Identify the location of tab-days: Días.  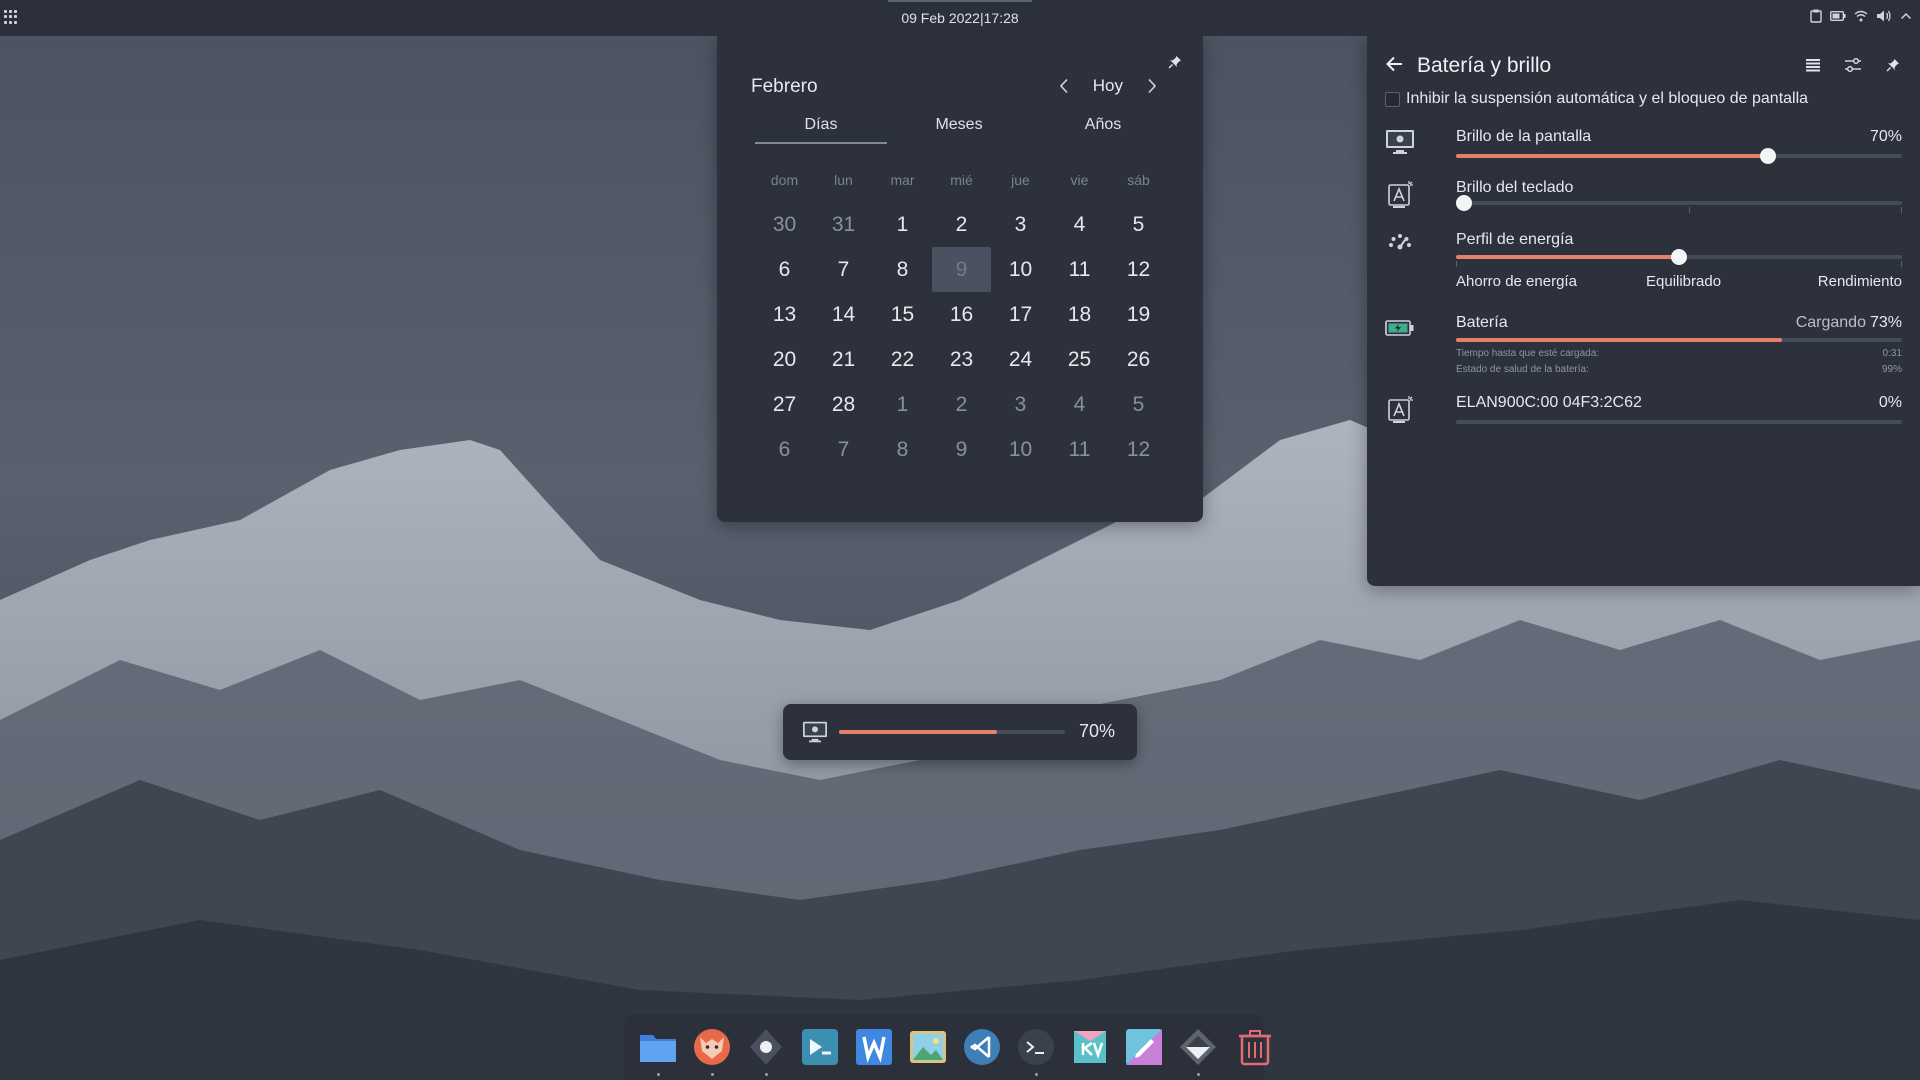
(821, 130).